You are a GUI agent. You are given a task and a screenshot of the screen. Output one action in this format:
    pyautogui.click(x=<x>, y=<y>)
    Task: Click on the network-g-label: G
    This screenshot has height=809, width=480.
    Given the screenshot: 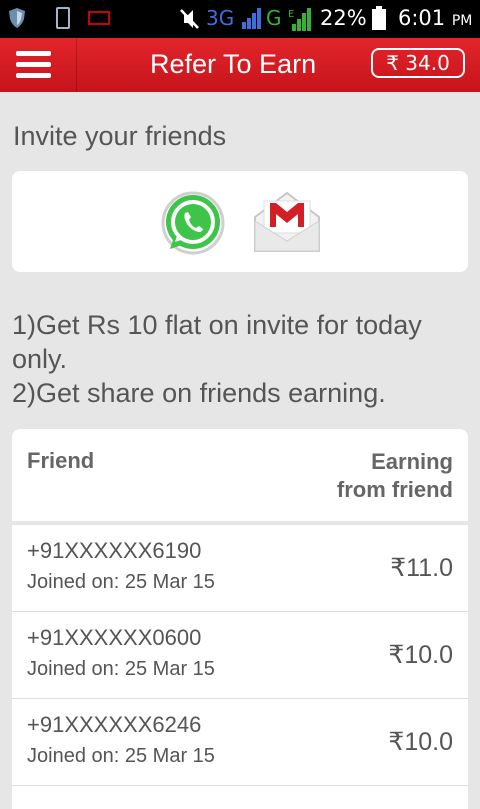 What is the action you would take?
    pyautogui.click(x=274, y=18)
    